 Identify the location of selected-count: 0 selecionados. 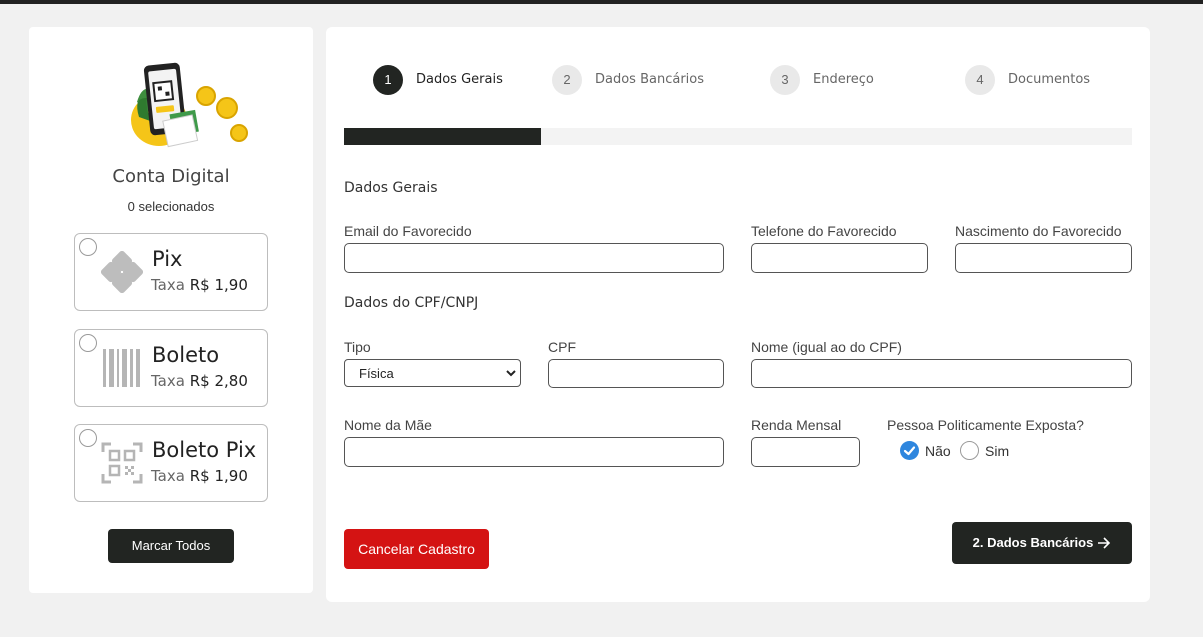
(171, 206).